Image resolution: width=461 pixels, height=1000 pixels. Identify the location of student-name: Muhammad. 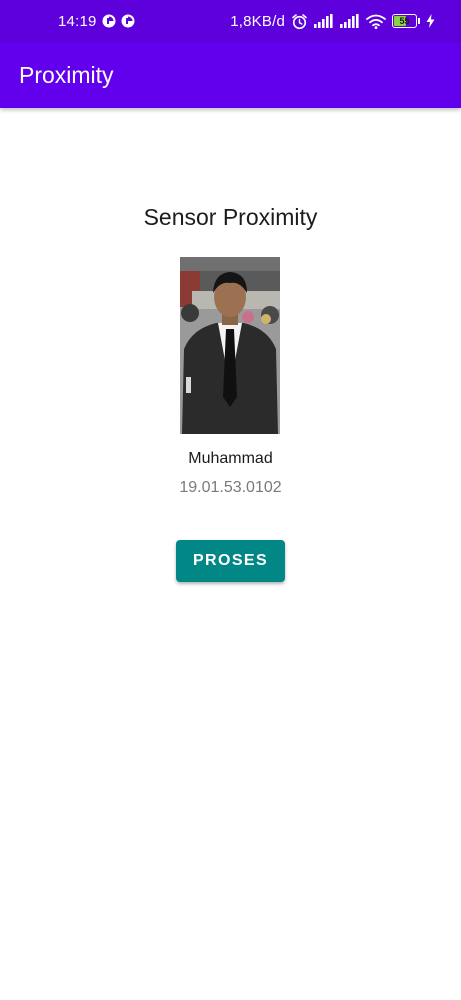
(230, 458).